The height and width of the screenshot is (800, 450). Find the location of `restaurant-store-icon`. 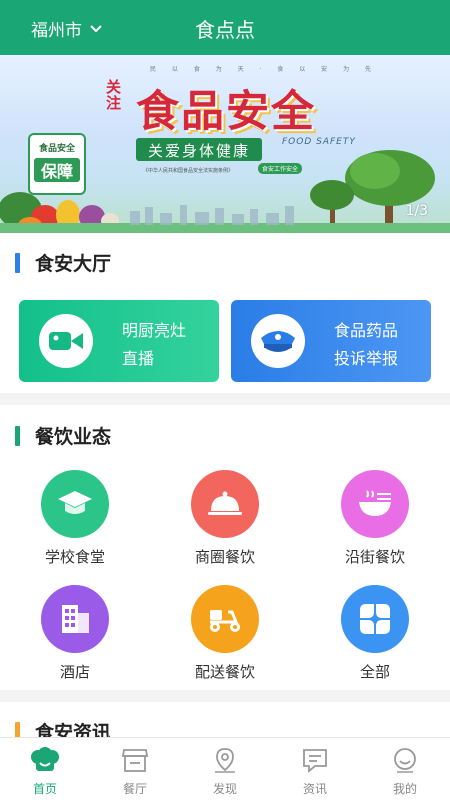

restaurant-store-icon is located at coordinates (135, 760).